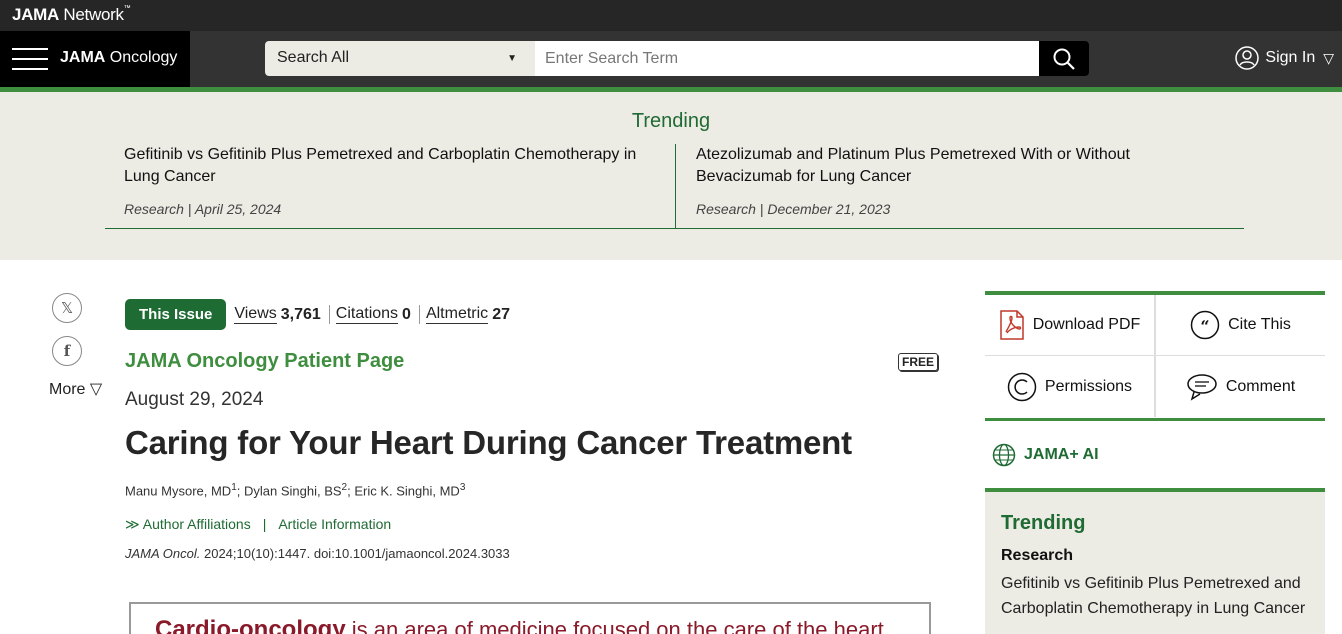 The width and height of the screenshot is (1342, 634). What do you see at coordinates (289, 490) in the screenshot?
I see `author-name: ; Dylan Singhi, BS` at bounding box center [289, 490].